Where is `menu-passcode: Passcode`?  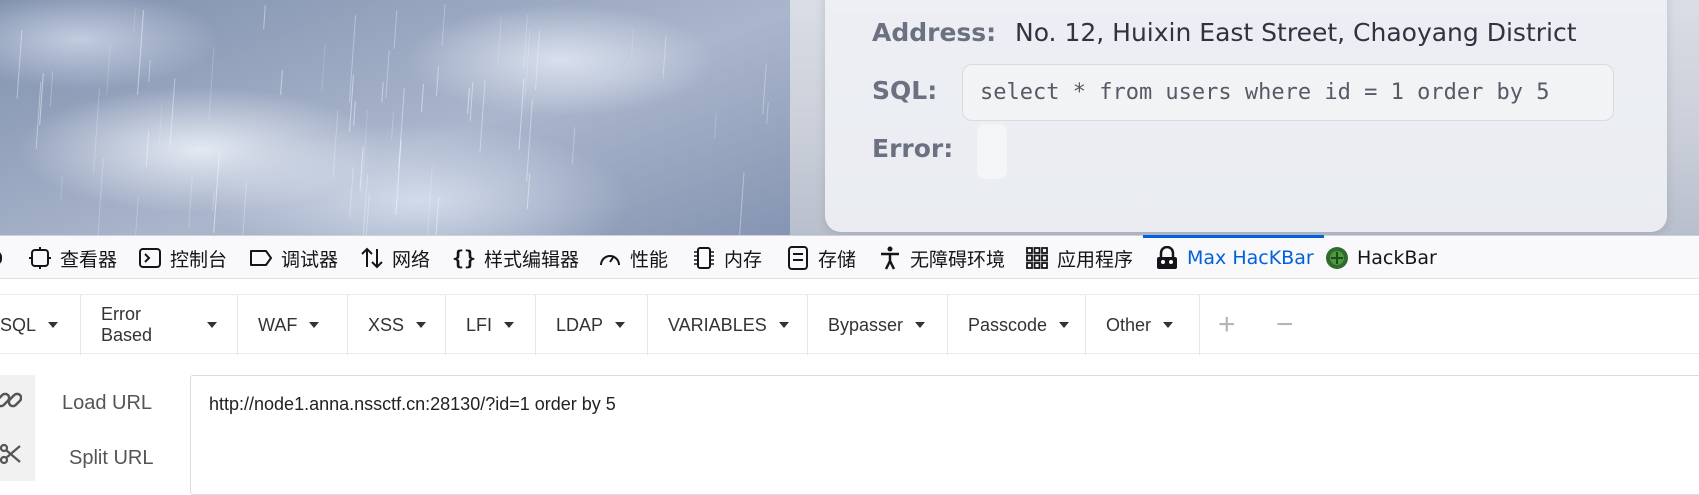
menu-passcode: Passcode is located at coordinates (1017, 325).